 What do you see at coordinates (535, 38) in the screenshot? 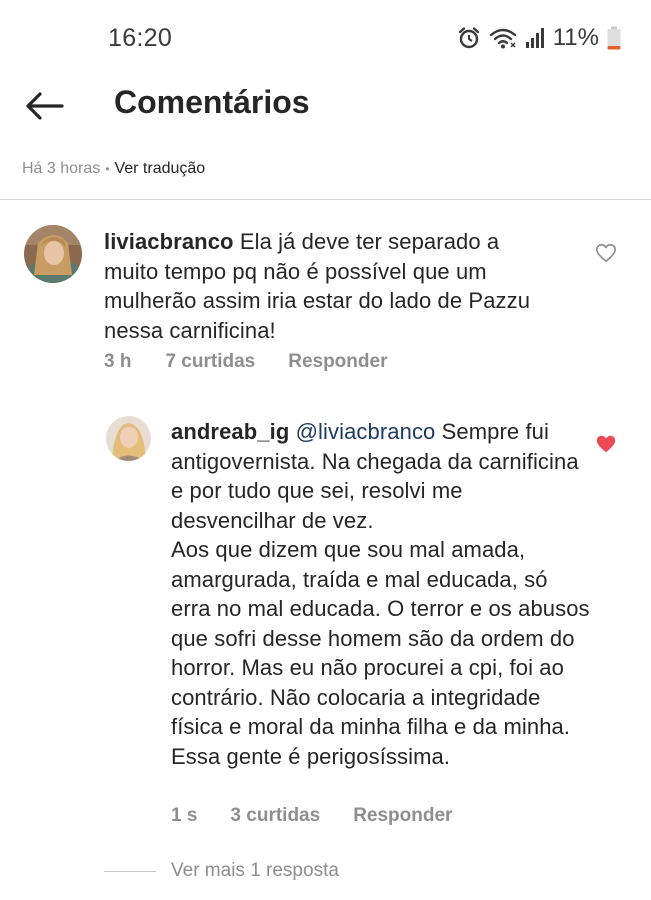
I see `signal-icon` at bounding box center [535, 38].